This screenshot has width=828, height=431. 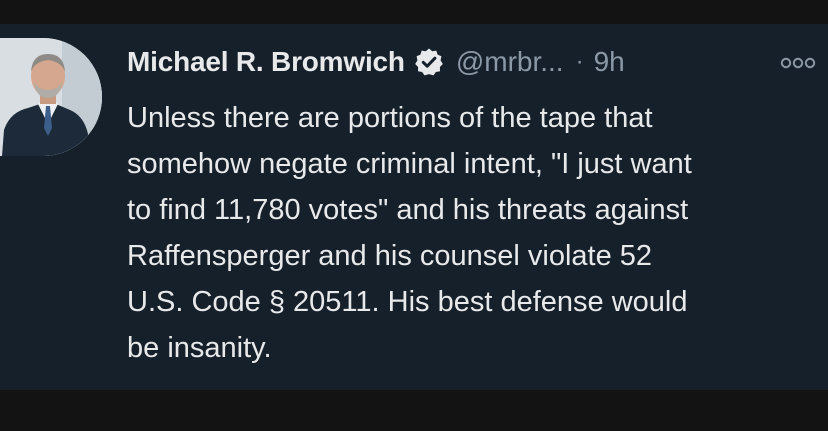 I want to click on author-display-name: Michael R. Bromwich, so click(x=266, y=62).